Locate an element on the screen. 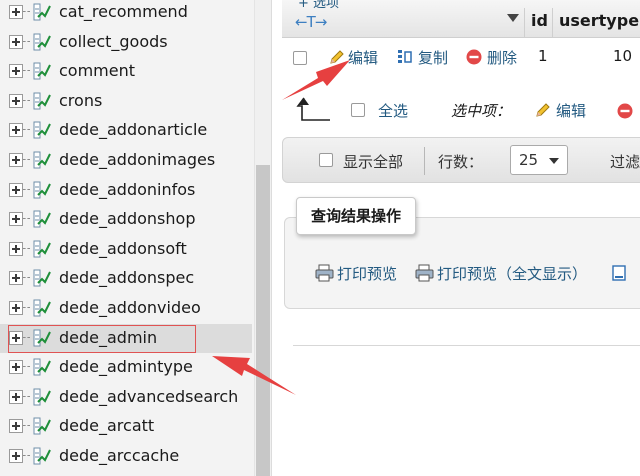  tree-item-label: dede_advancedsearch is located at coordinates (148, 397).